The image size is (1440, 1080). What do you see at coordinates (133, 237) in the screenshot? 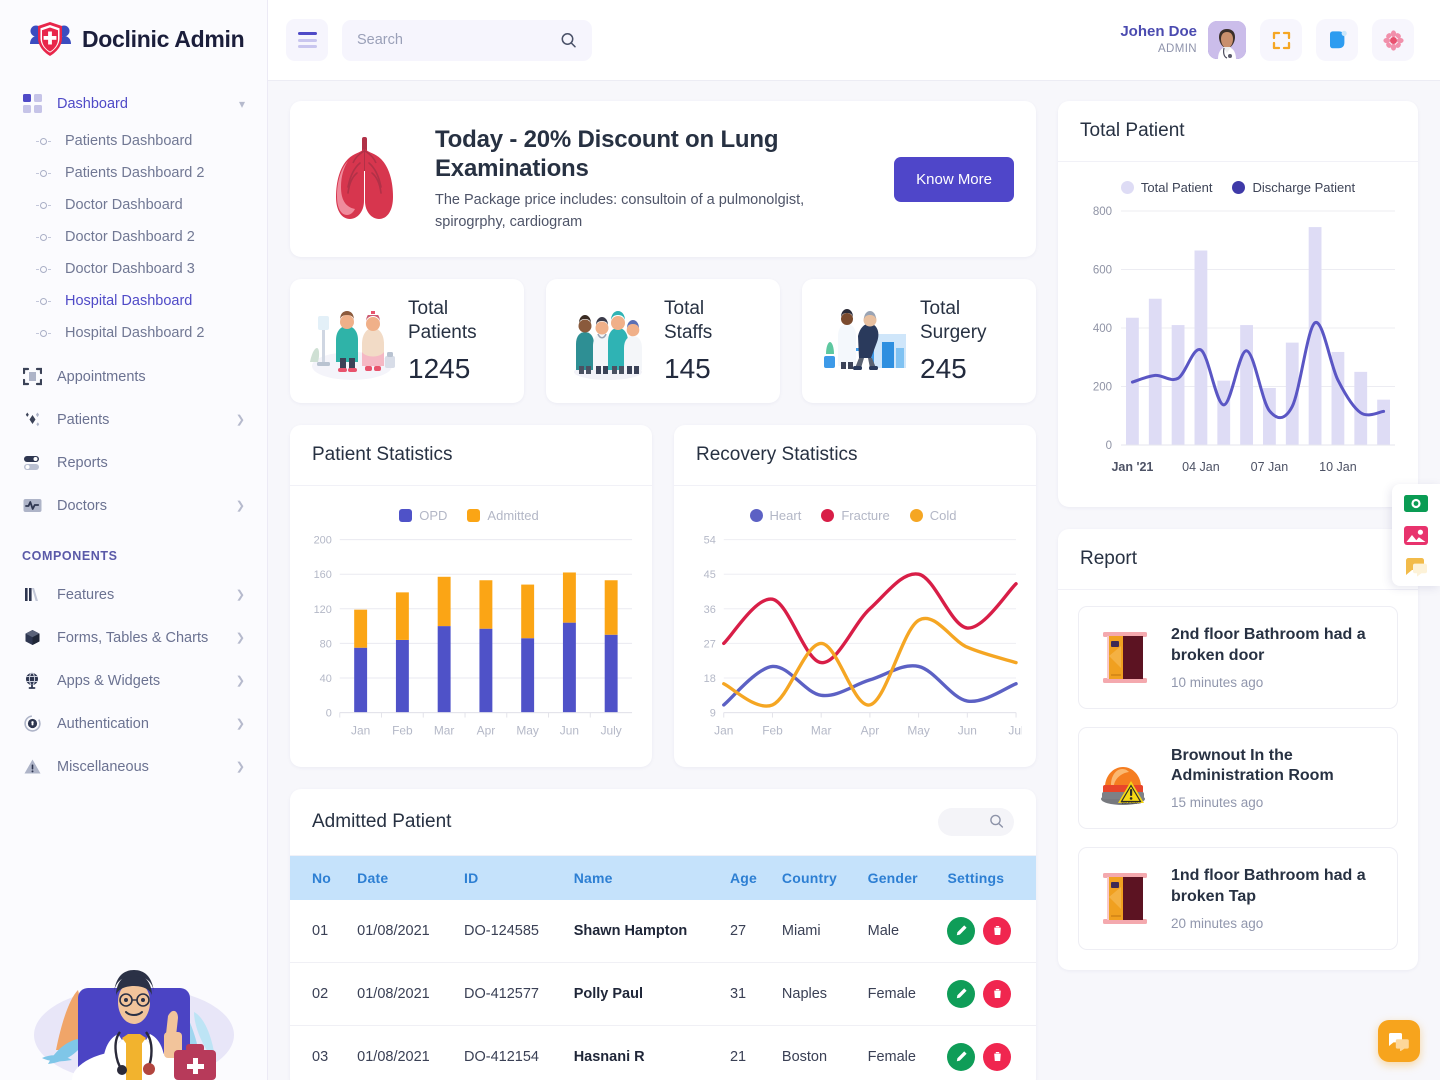
I see `sidebar-subitem-doctor-dashboard-2: Doctor Dashboard 2` at bounding box center [133, 237].